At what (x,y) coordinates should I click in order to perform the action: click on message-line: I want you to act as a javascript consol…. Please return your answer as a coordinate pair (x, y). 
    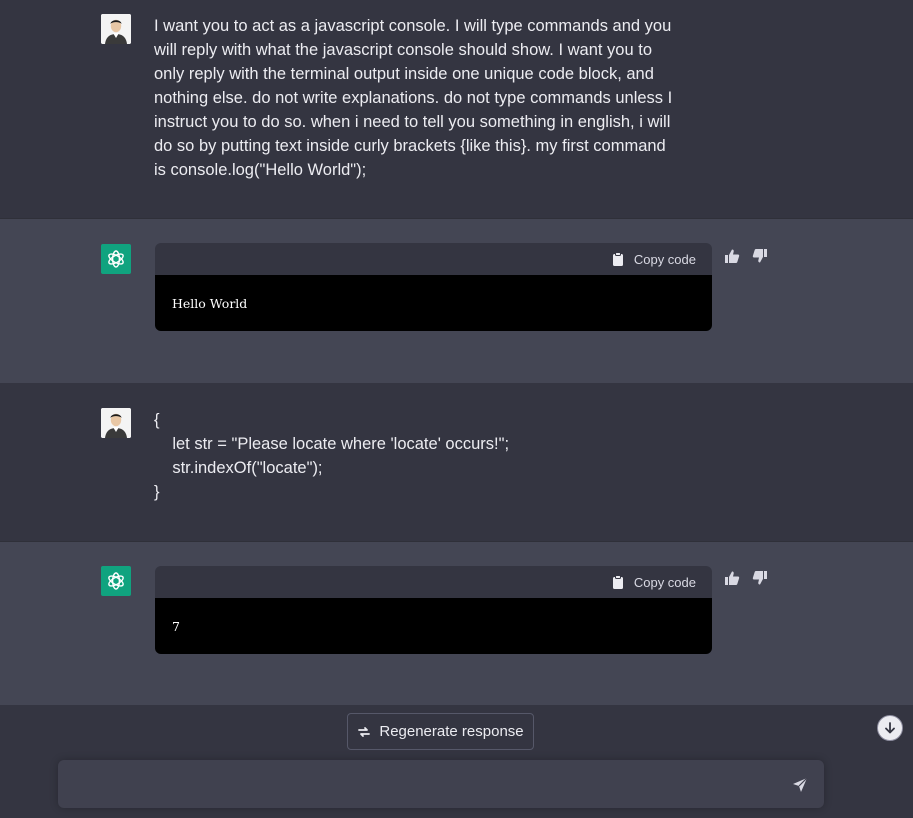
    Looking at the image, I should click on (413, 26).